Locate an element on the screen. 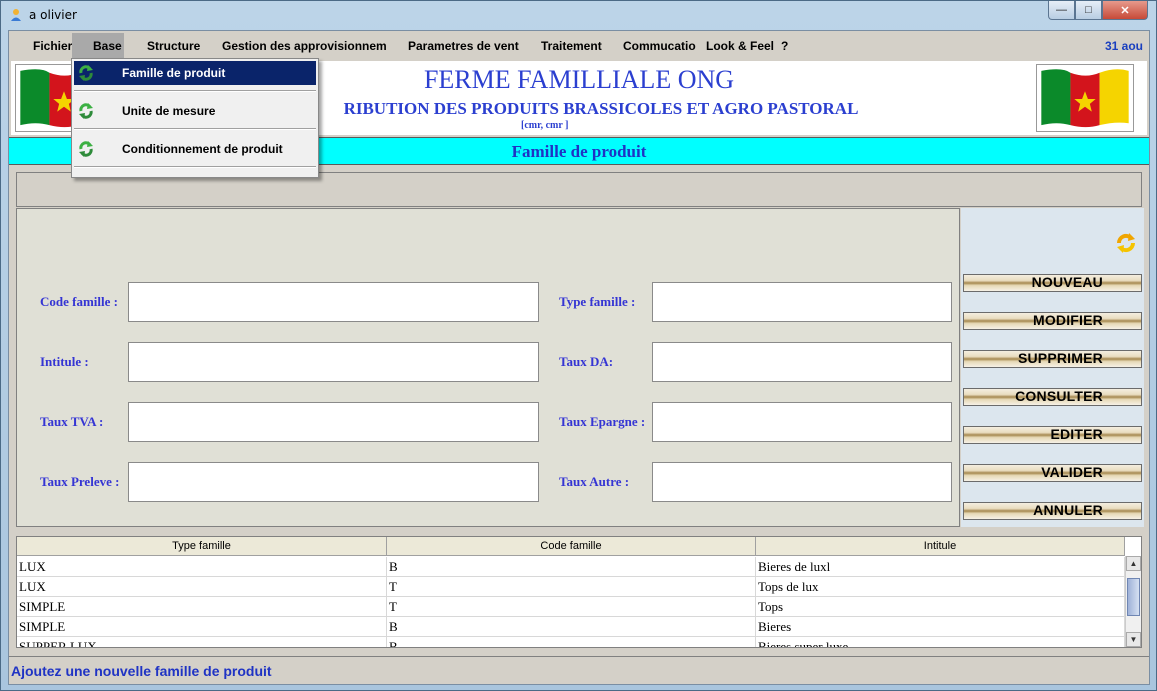  table-row: SIMPLE B Bieres is located at coordinates (571, 627).